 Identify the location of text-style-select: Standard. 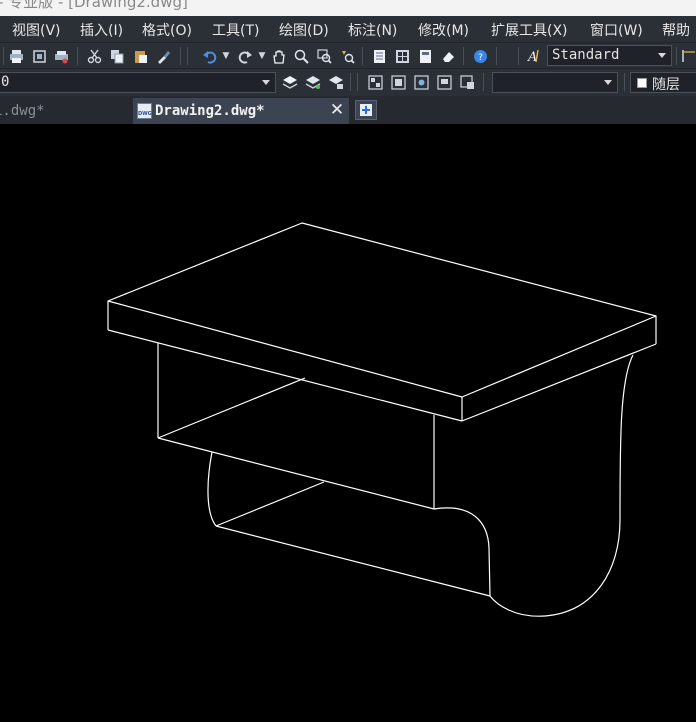
(609, 55).